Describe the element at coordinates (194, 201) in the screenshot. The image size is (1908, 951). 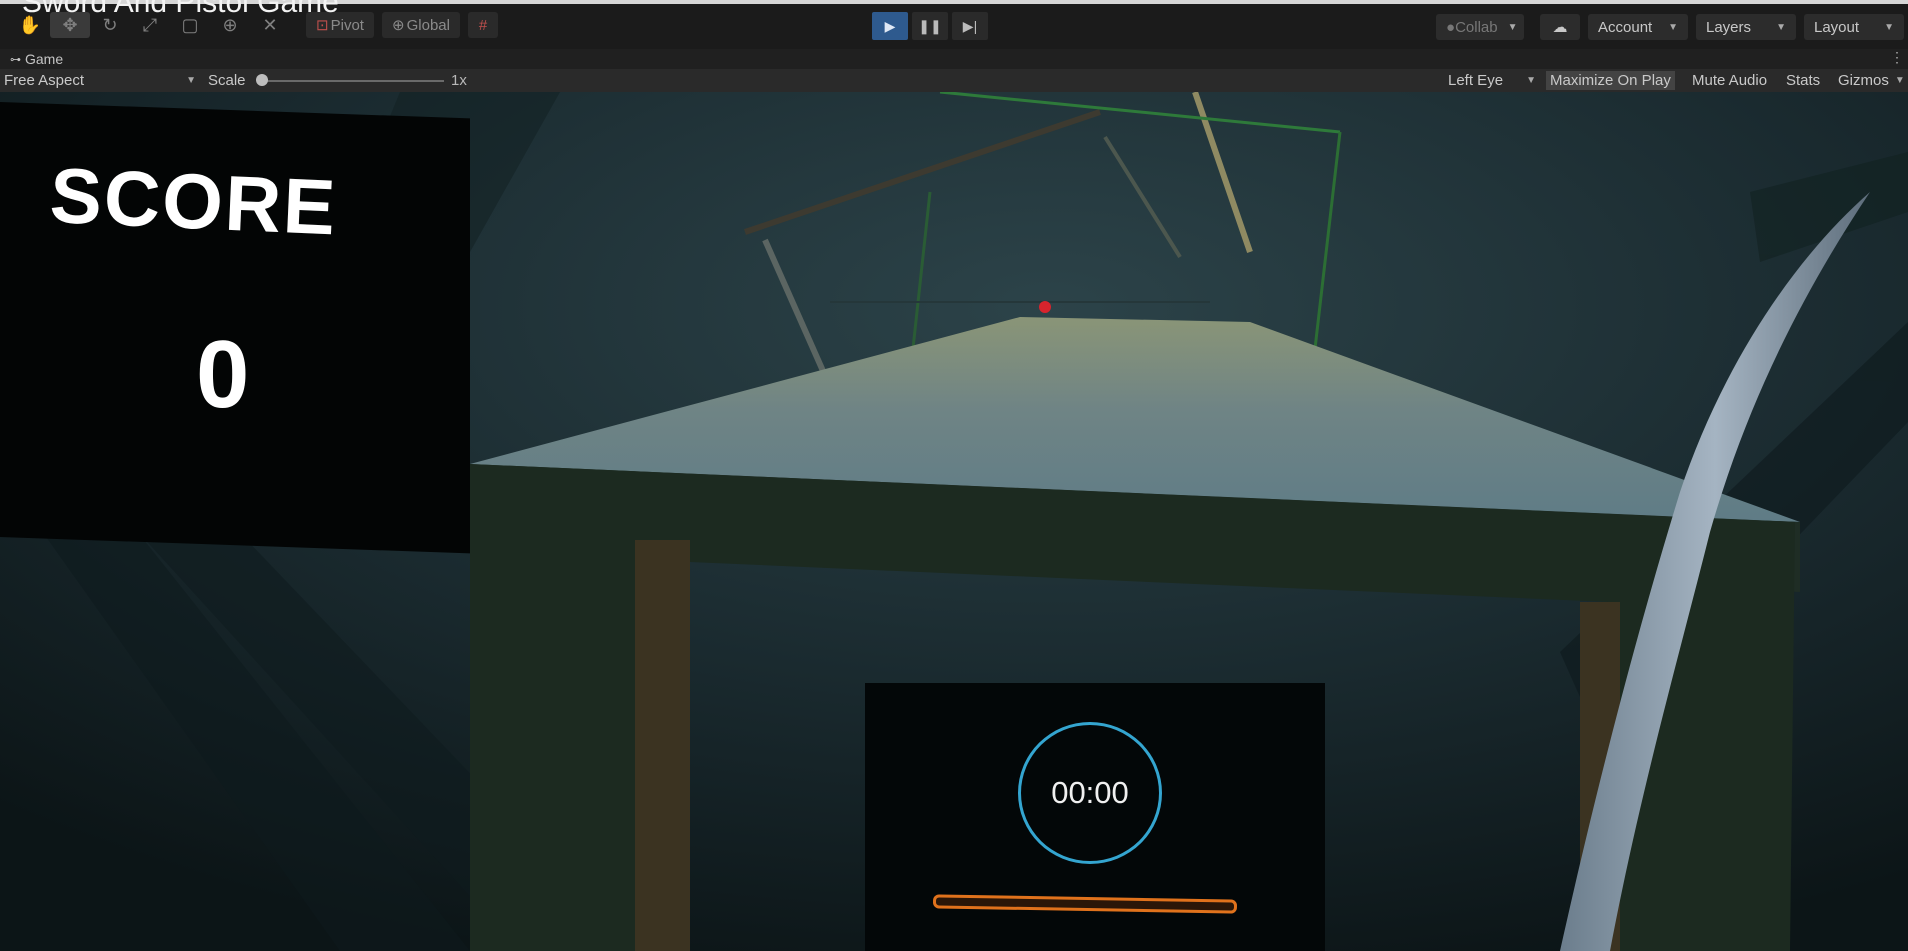
I see `score-title: SCORE` at that location.